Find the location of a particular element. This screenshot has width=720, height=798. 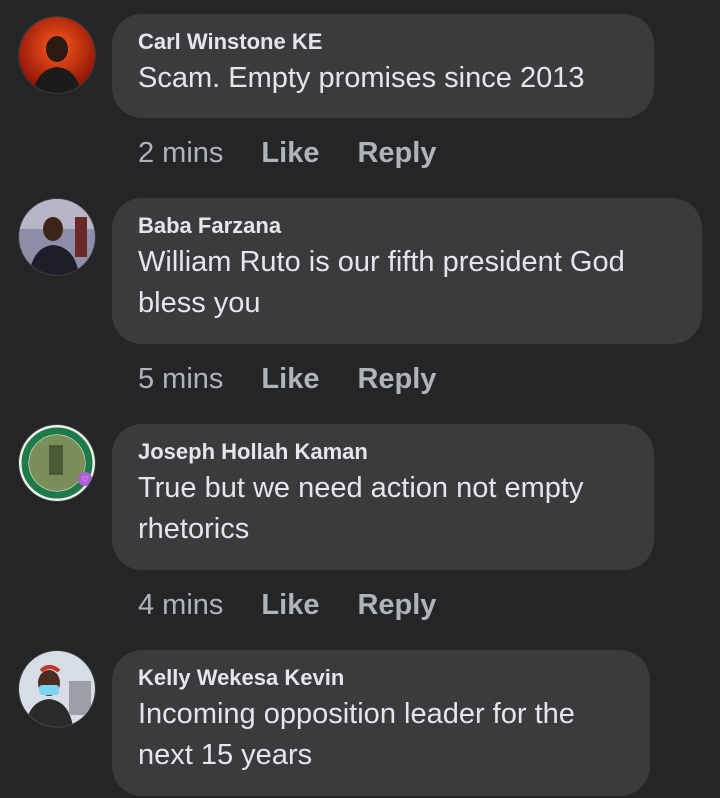

comment-author: Kelly Wekesa Kevin is located at coordinates (381, 678).